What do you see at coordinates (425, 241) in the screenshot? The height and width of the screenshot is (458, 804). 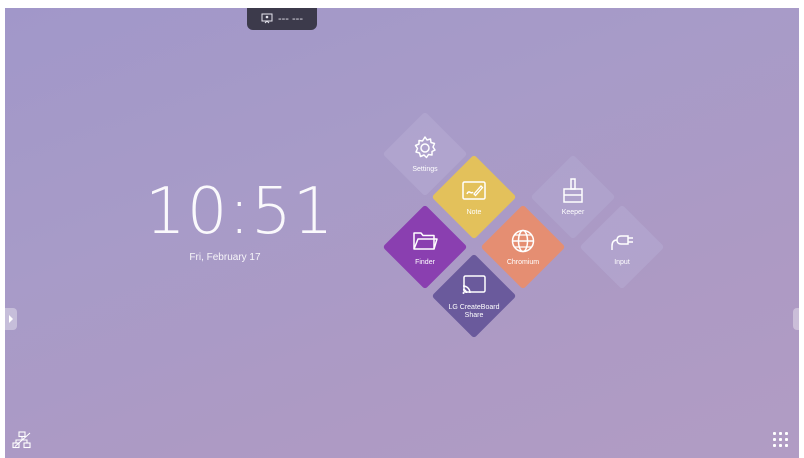 I see `folder-icon` at bounding box center [425, 241].